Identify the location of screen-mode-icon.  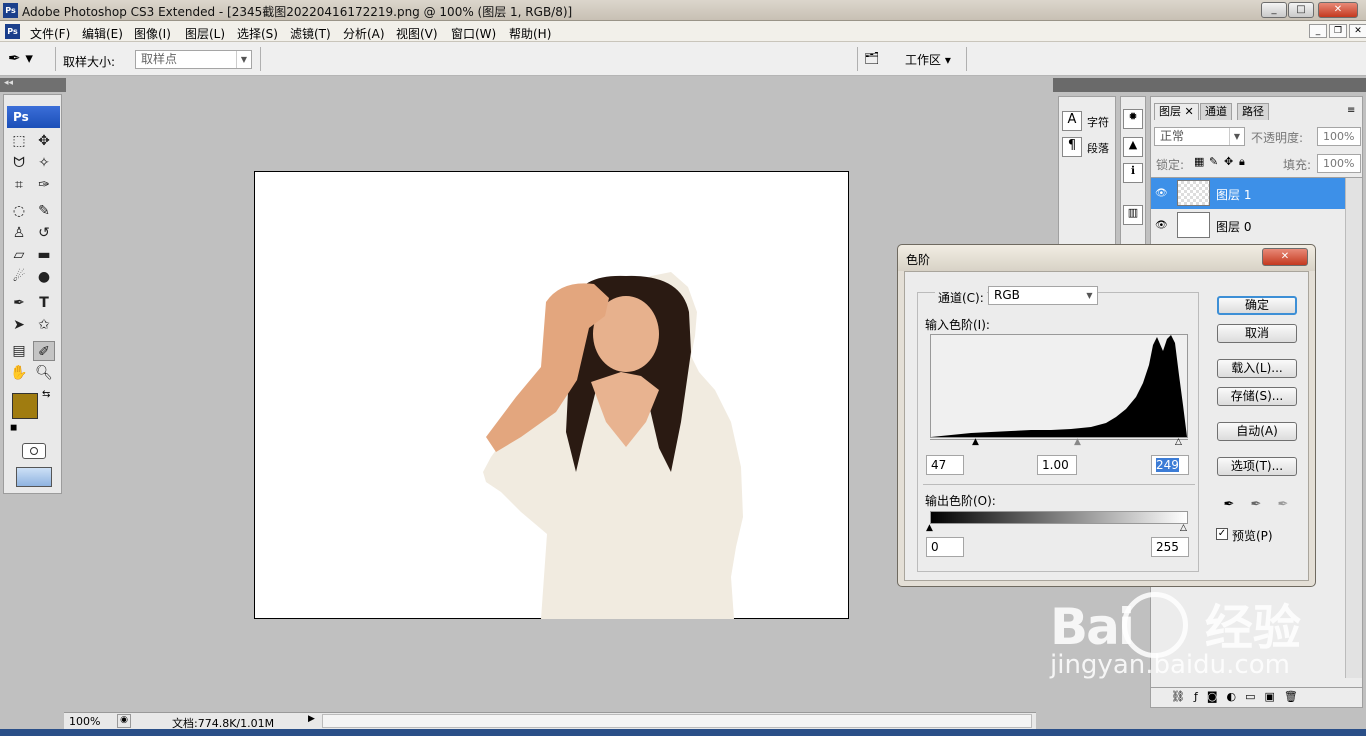
(34, 477).